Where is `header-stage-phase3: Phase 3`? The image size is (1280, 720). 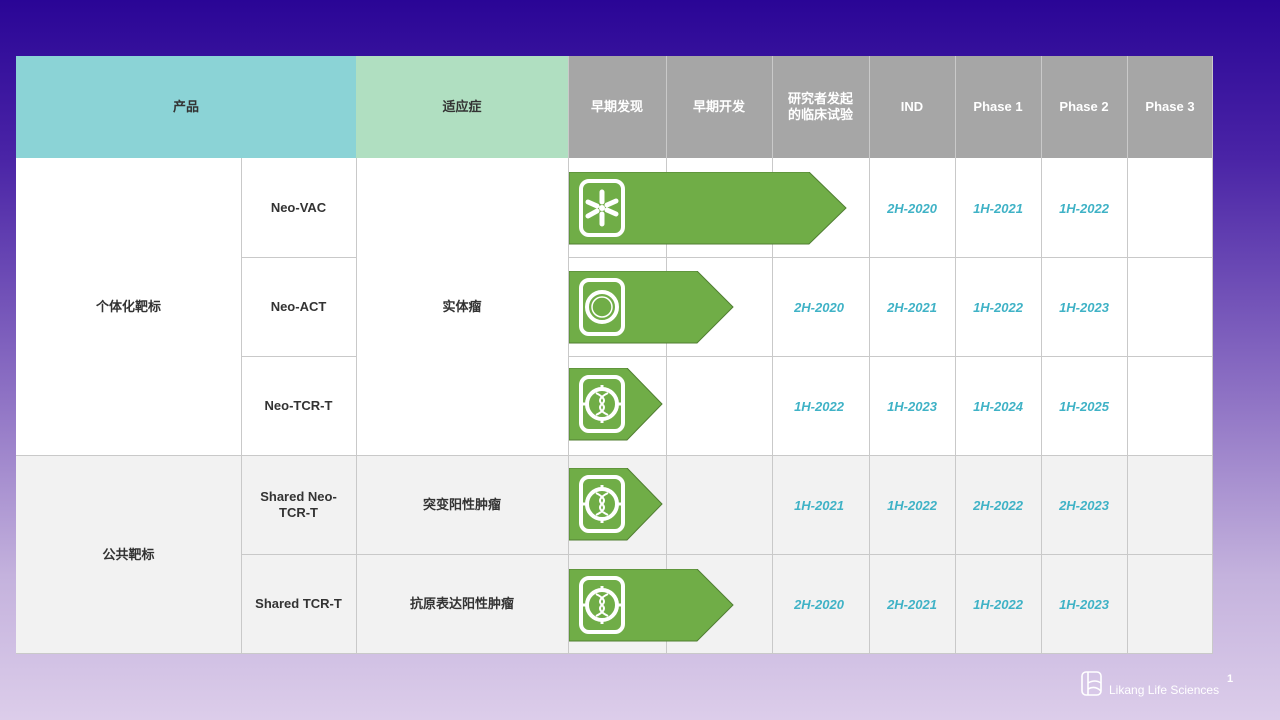 header-stage-phase3: Phase 3 is located at coordinates (1170, 107).